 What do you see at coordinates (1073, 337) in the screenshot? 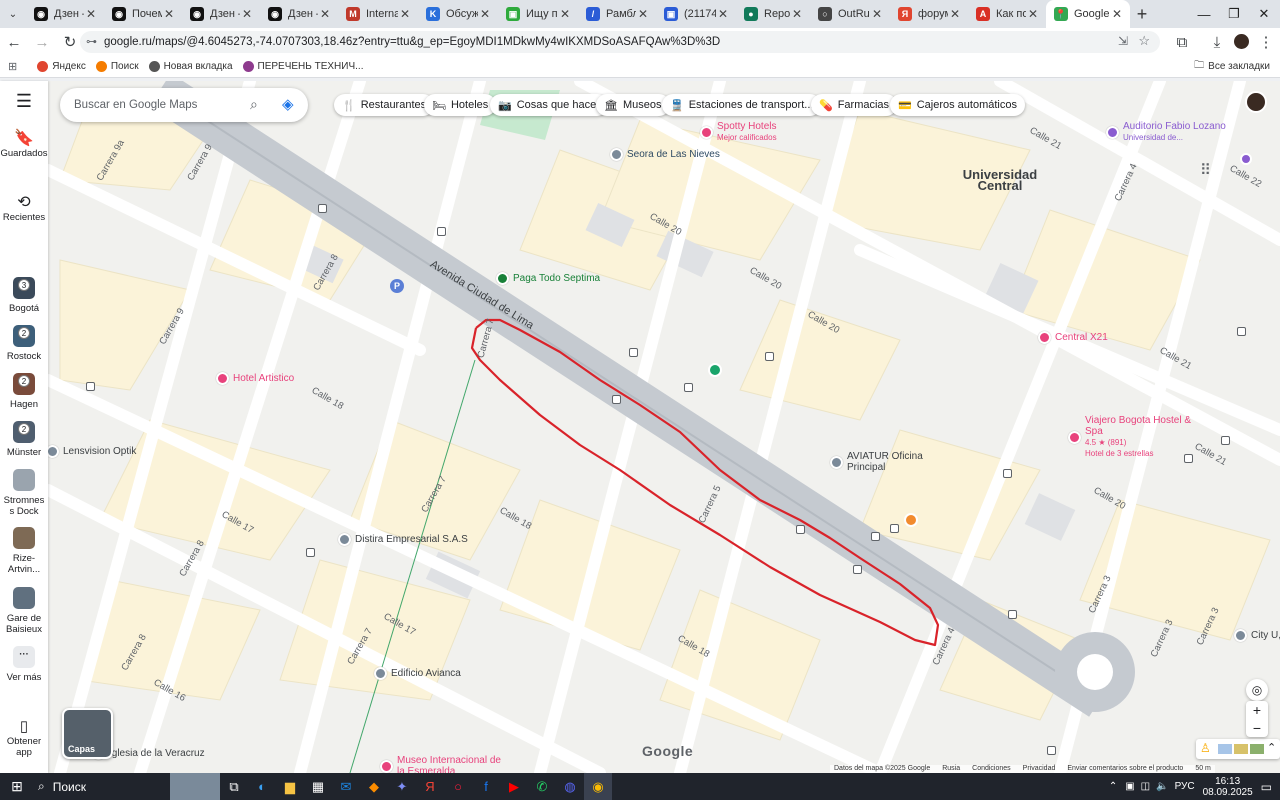
I see `map-place-marker: Central X21` at bounding box center [1073, 337].